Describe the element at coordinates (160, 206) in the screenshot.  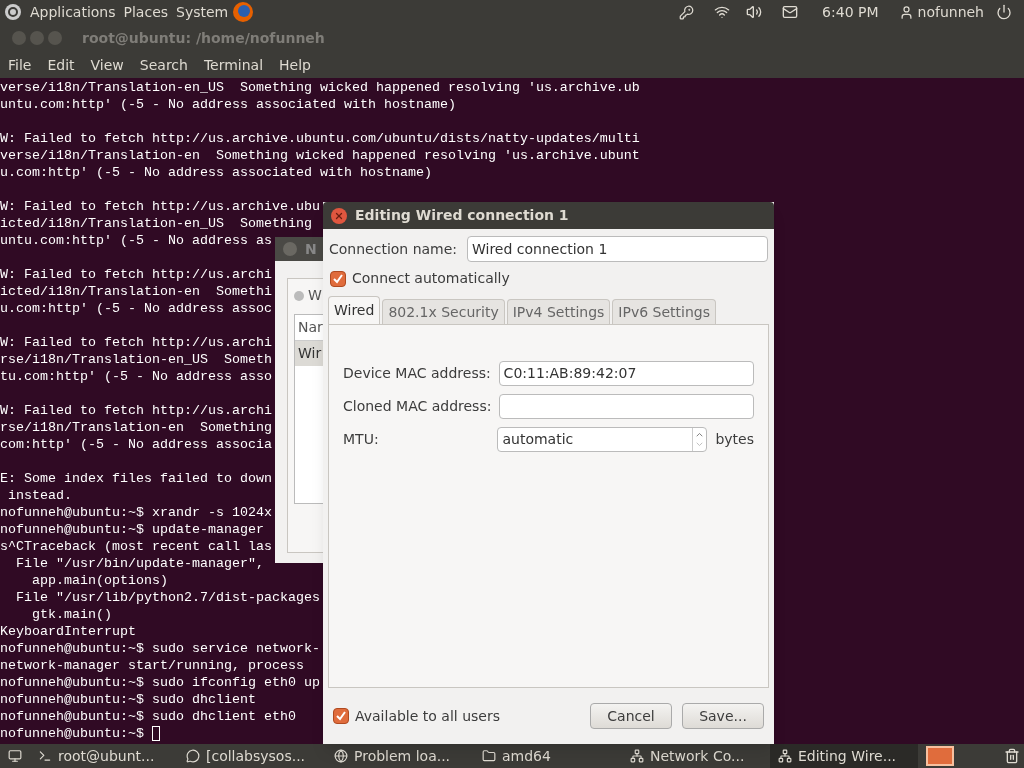
I see `terminal-line: W: Failed to fetch http://us.archive.ubu` at that location.